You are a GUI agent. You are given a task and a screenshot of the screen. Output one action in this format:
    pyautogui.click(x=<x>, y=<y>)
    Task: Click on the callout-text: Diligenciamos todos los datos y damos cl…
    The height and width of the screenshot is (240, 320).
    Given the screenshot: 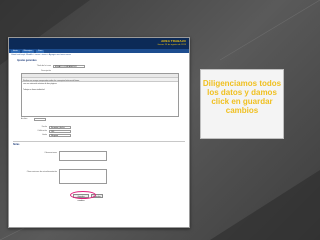 What is the action you would take?
    pyautogui.click(x=242, y=97)
    